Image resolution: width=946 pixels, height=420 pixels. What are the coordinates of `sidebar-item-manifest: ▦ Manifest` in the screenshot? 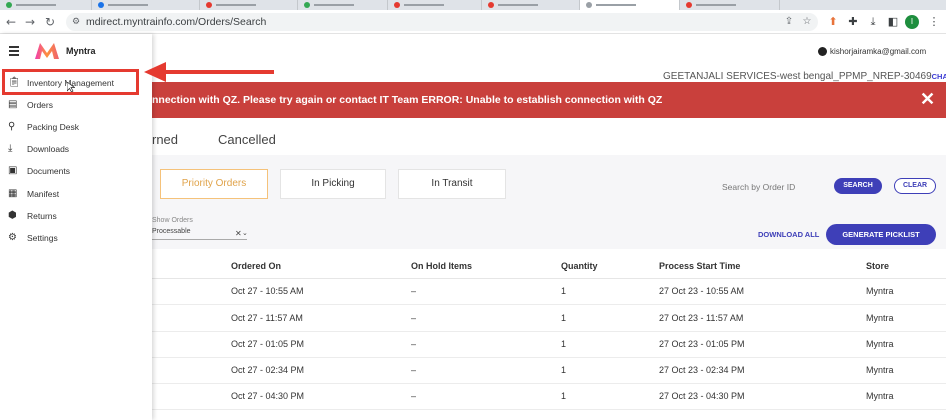 It's located at (78, 194).